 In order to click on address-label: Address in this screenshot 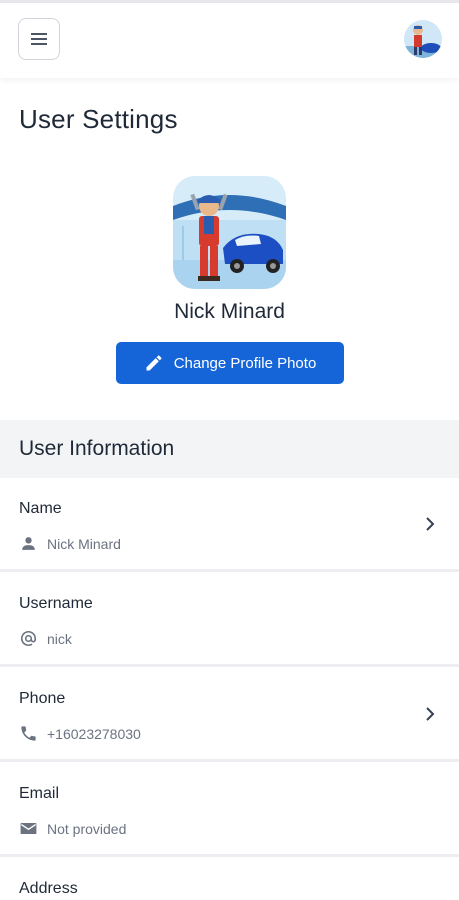, I will do `click(48, 888)`.